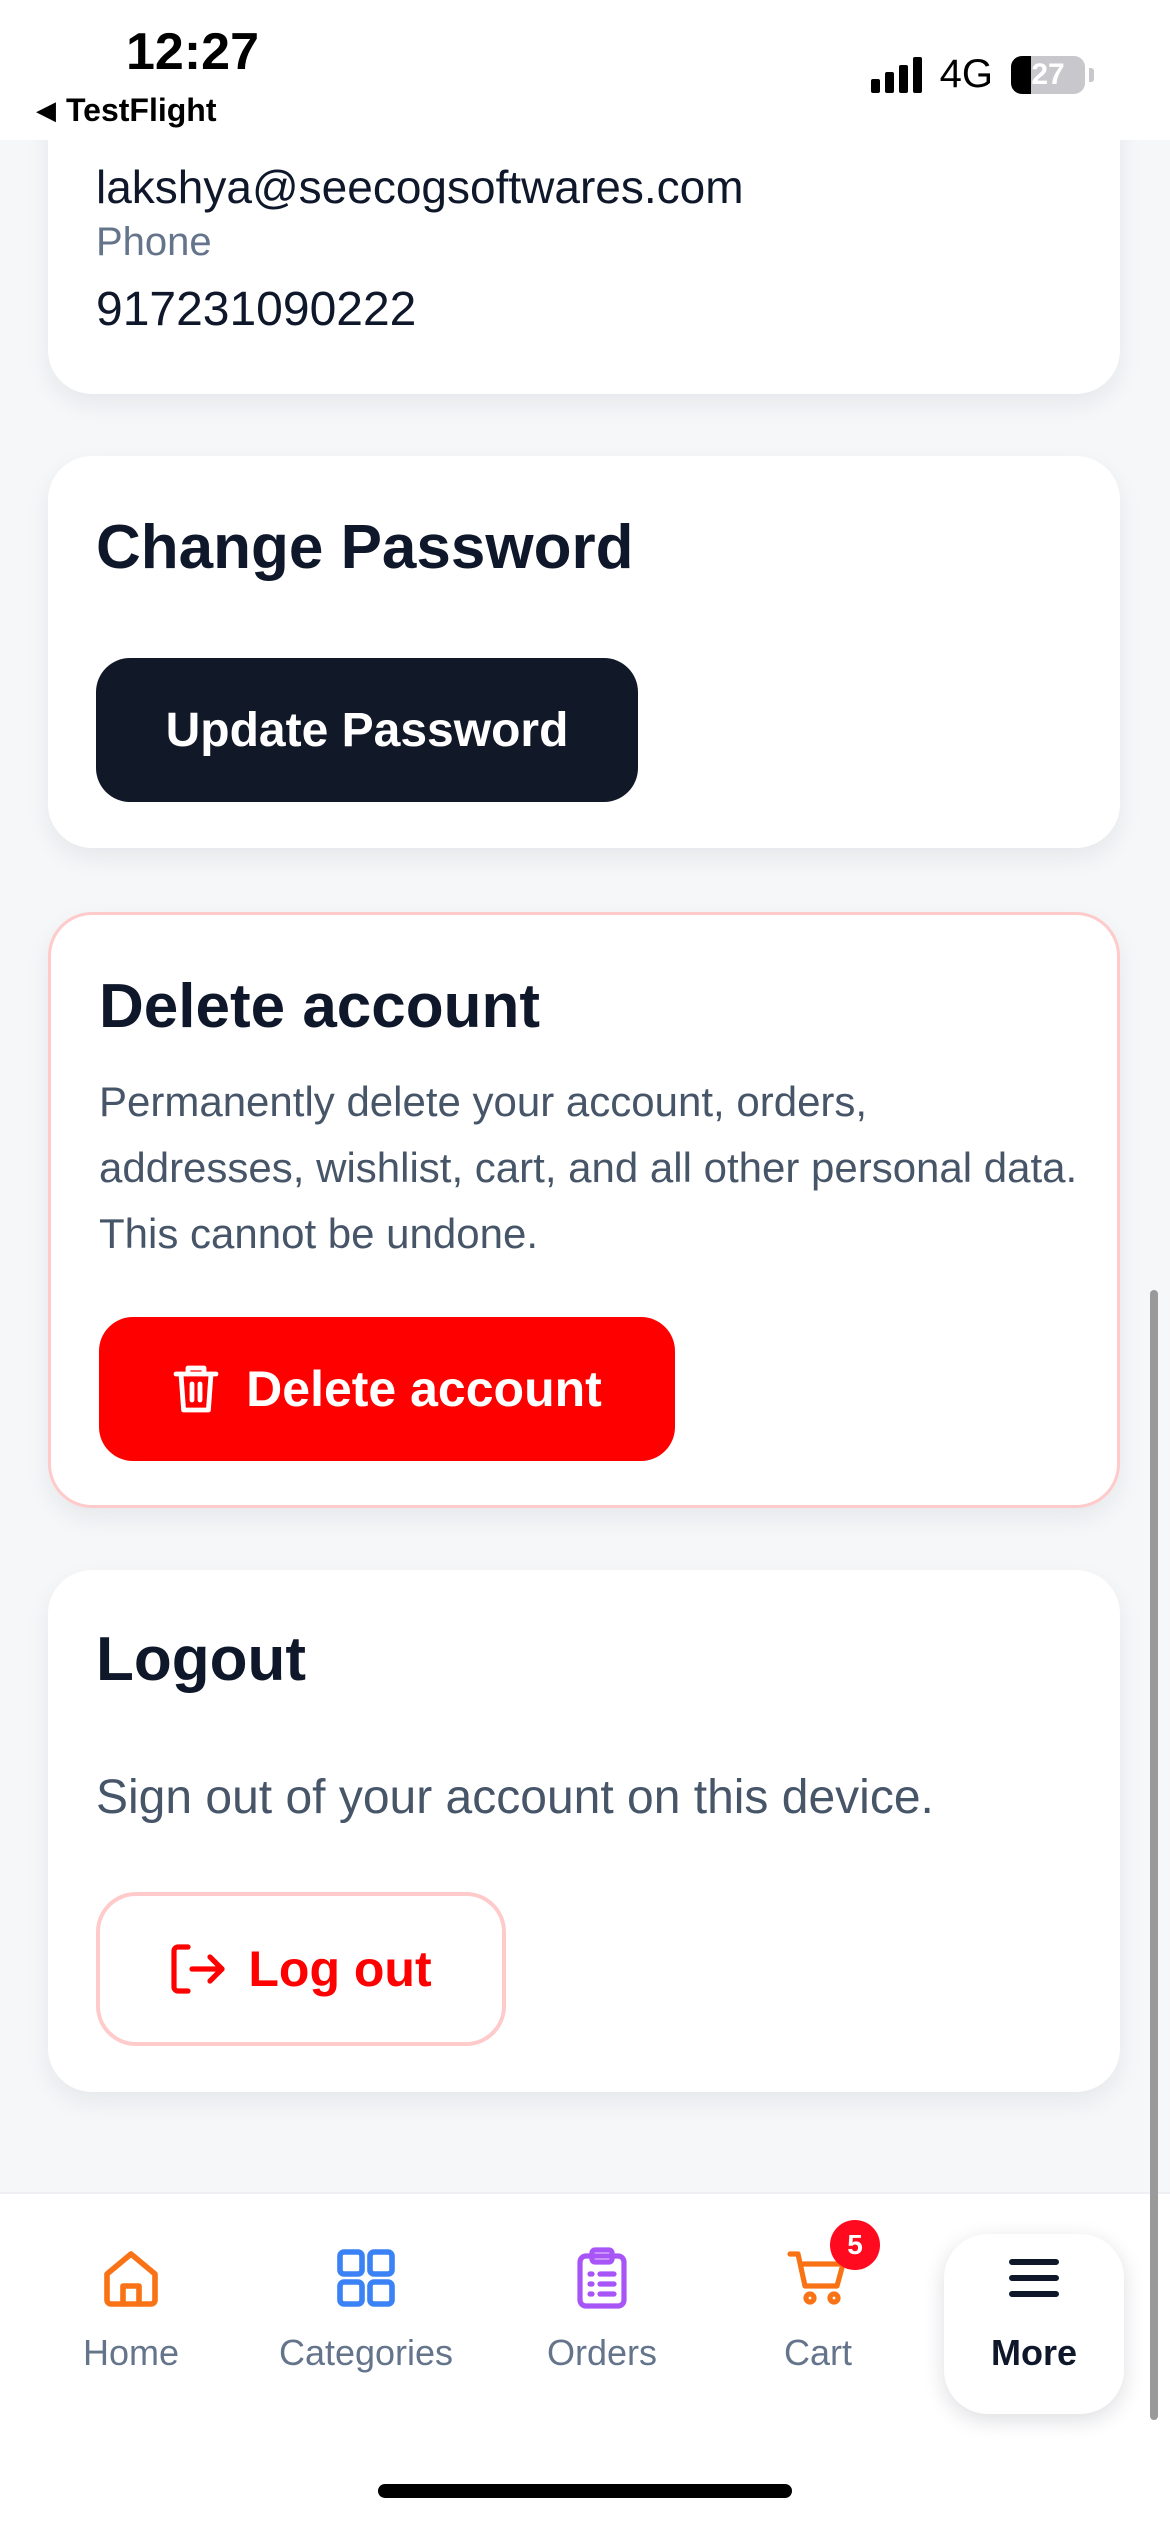 Image resolution: width=1170 pixels, height=2532 pixels. What do you see at coordinates (365, 547) in the screenshot?
I see `change-password-title: Change Password` at bounding box center [365, 547].